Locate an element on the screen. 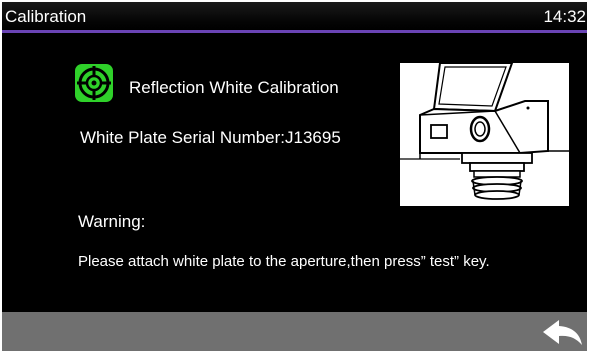 The width and height of the screenshot is (589, 353). device-illustration is located at coordinates (484, 134).